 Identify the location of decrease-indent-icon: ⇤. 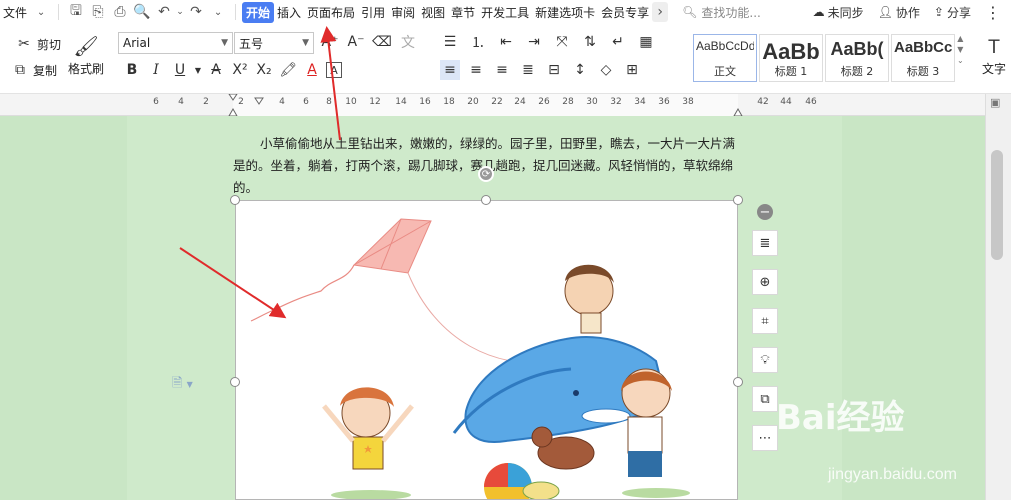
(506, 42).